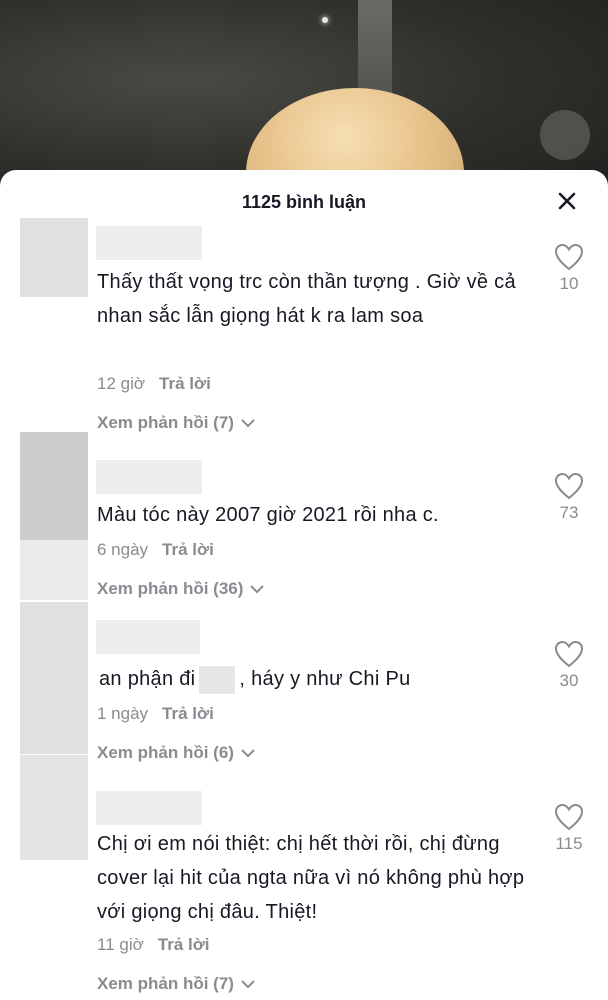 The image size is (608, 1000). What do you see at coordinates (325, 679) in the screenshot?
I see `comment-text-part: , háy y như Chi Pu` at bounding box center [325, 679].